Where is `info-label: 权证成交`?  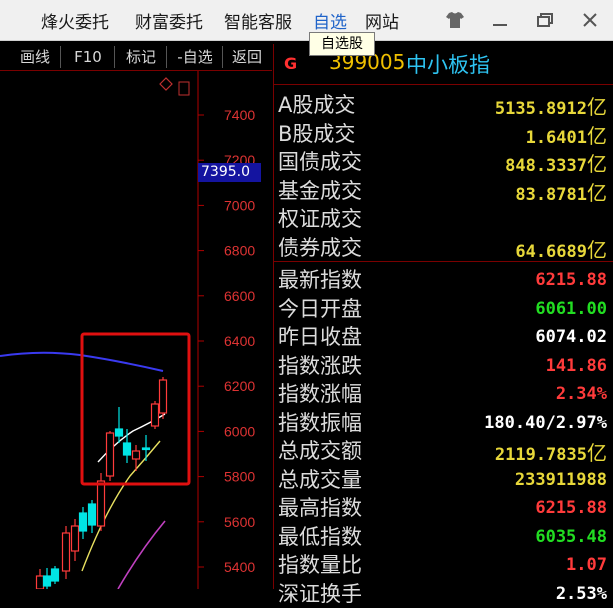 info-label: 权证成交 is located at coordinates (320, 219).